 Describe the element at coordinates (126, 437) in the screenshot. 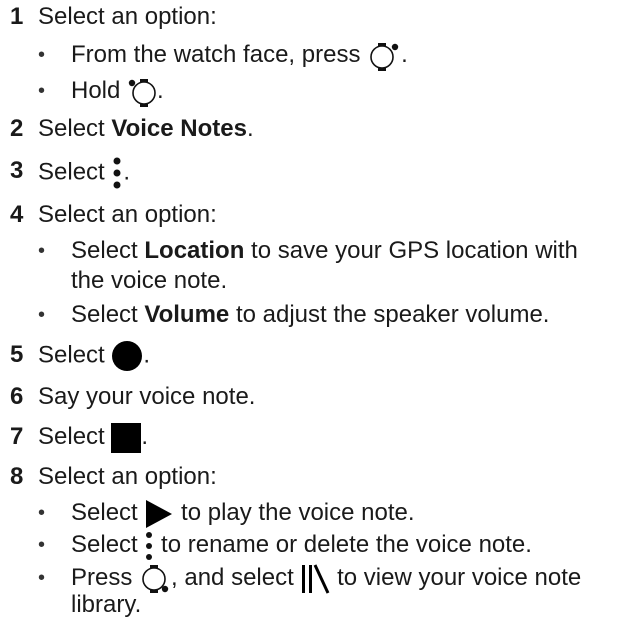

I see `stop-square-icon` at that location.